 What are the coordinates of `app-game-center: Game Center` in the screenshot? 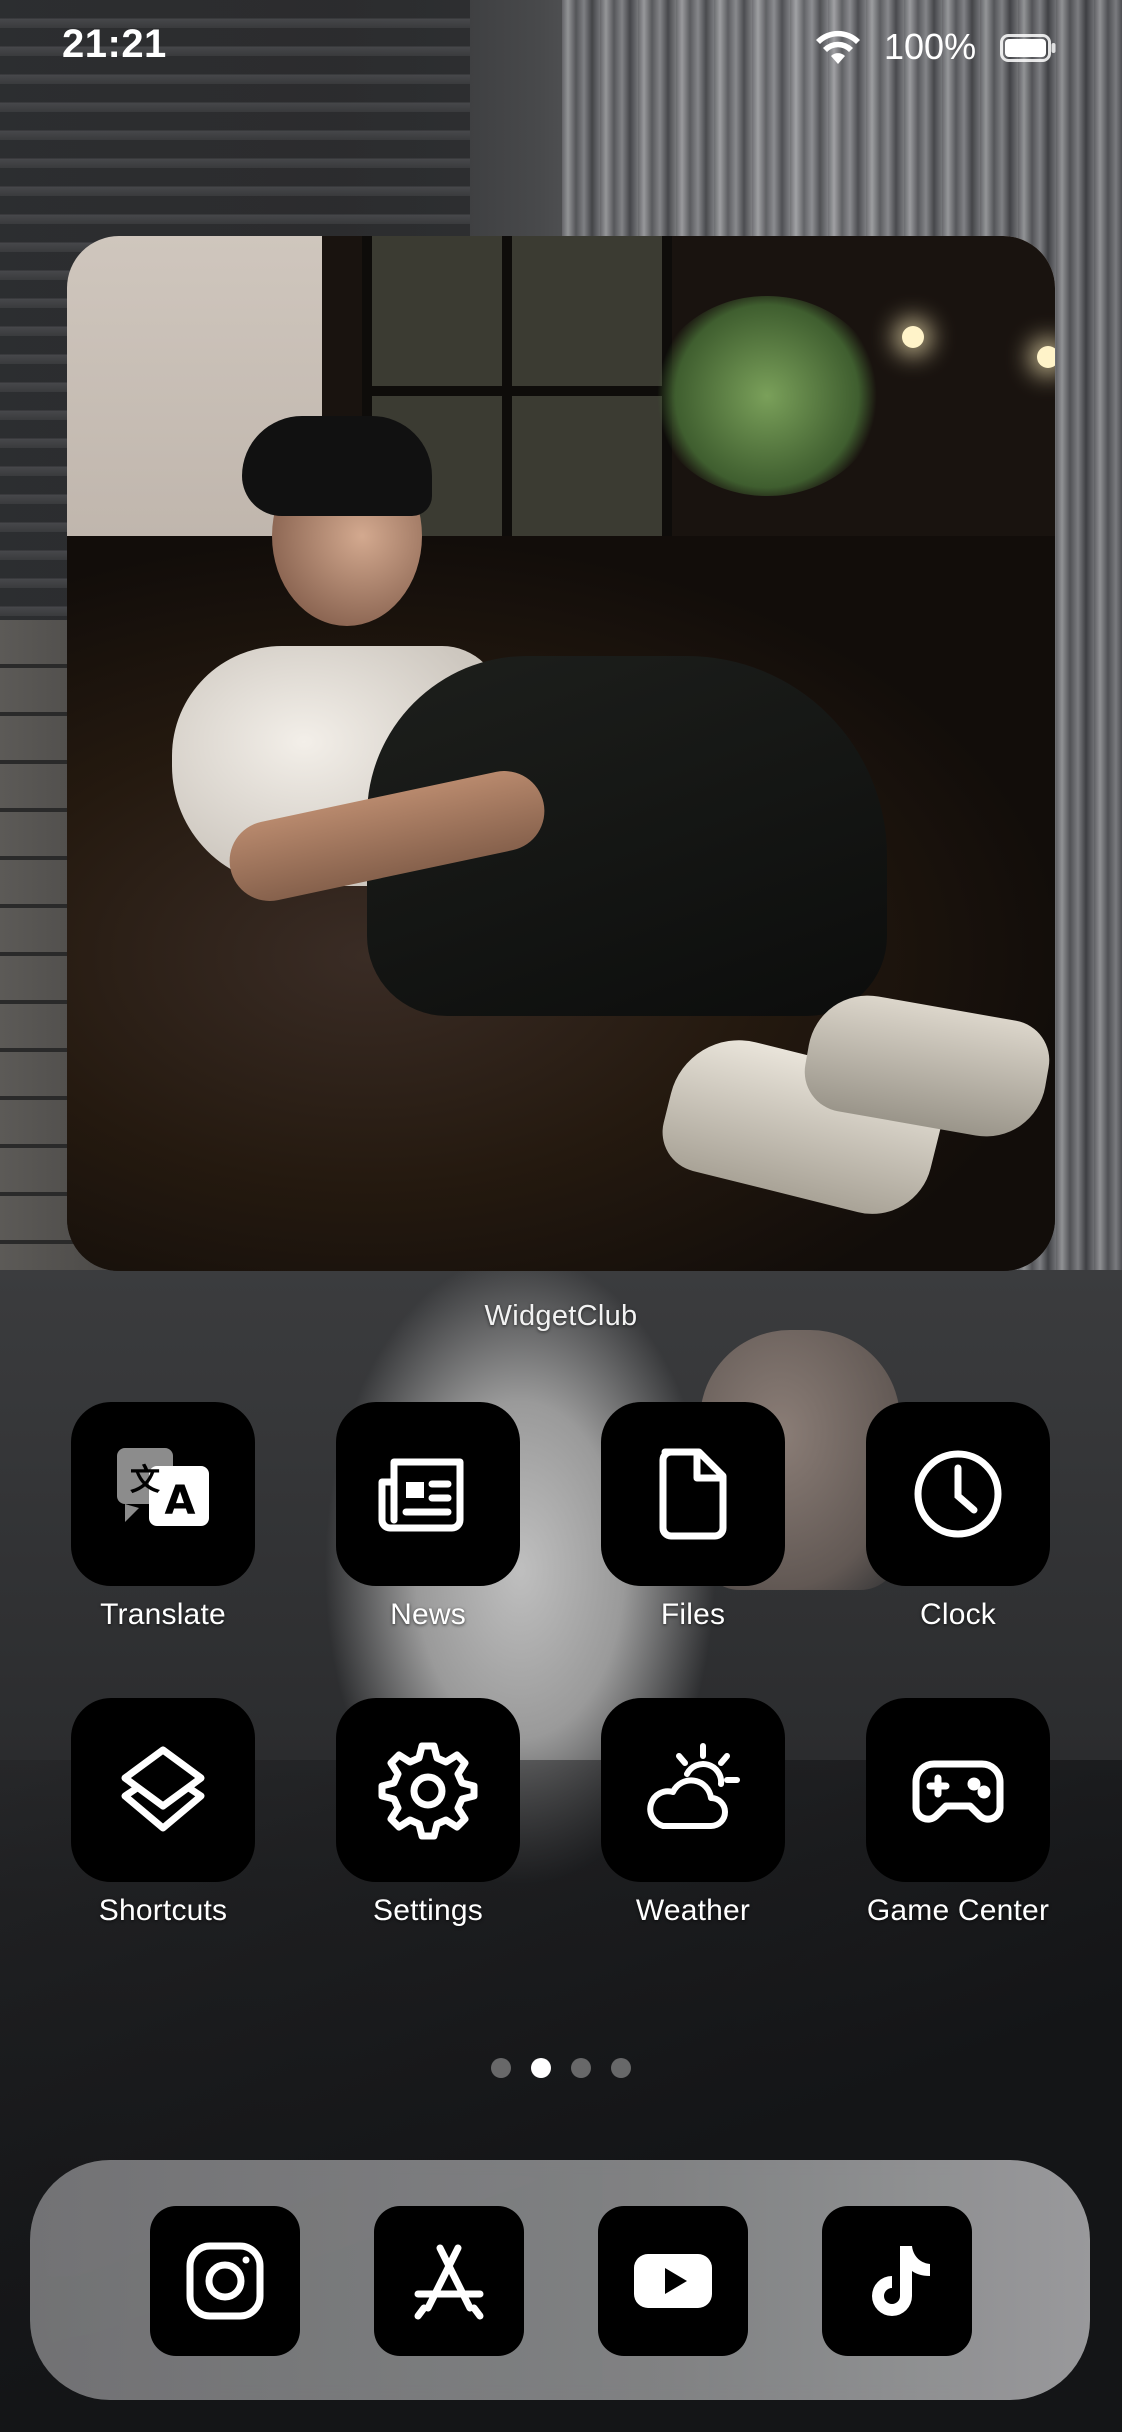 It's located at (958, 1813).